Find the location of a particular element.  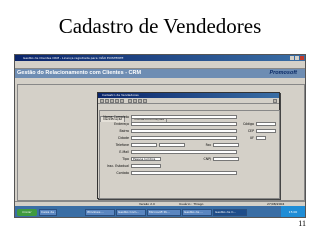

email-label: E-Mail is located at coordinates (124, 152).